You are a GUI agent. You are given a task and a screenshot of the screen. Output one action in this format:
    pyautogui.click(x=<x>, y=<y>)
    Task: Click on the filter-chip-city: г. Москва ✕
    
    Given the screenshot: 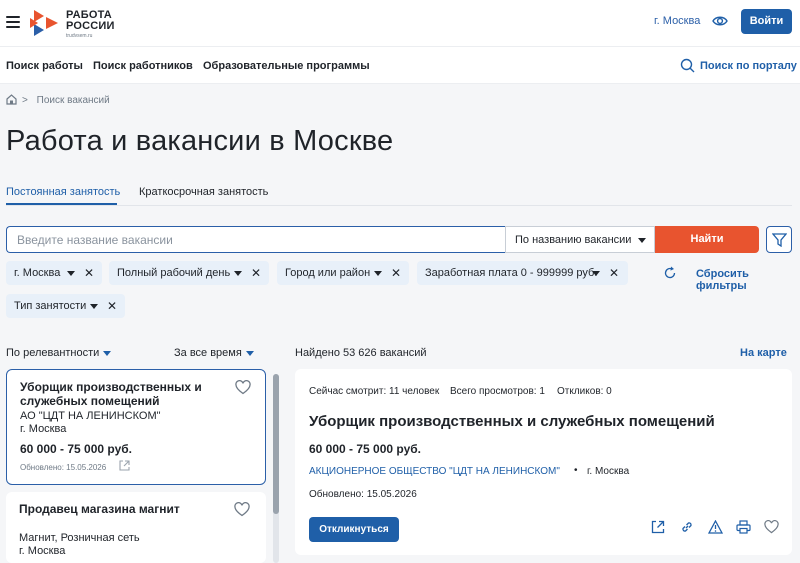 What is the action you would take?
    pyautogui.click(x=54, y=273)
    